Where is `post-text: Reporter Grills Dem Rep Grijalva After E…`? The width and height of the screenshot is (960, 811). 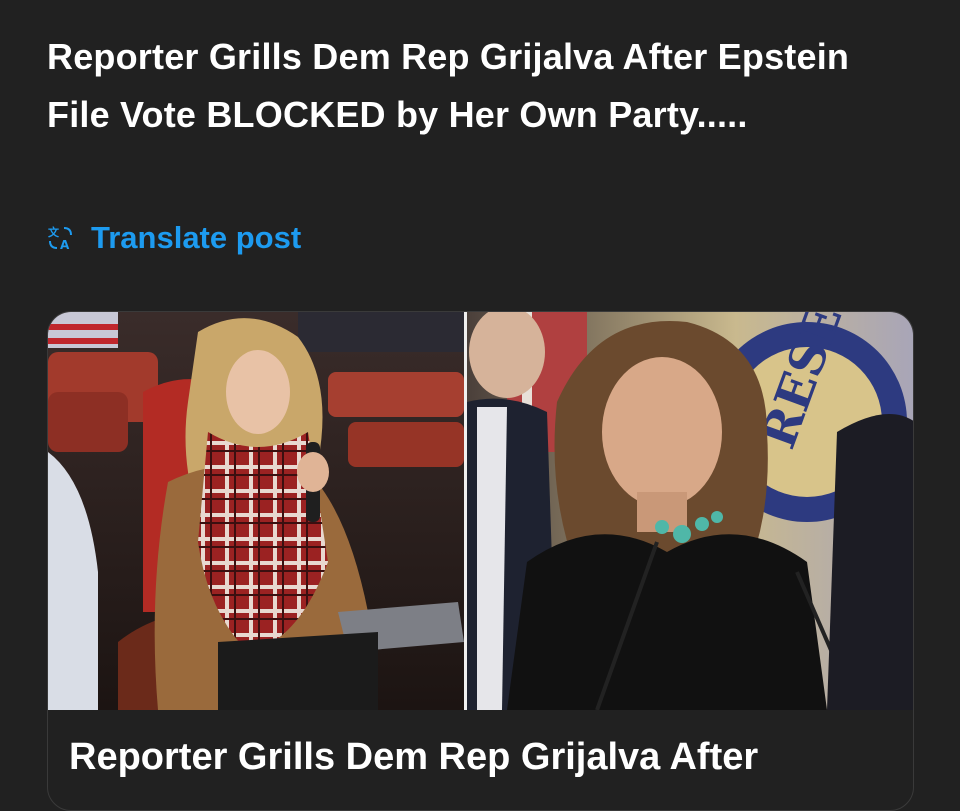
post-text: Reporter Grills Dem Rep Grijalva After E… is located at coordinates (448, 85).